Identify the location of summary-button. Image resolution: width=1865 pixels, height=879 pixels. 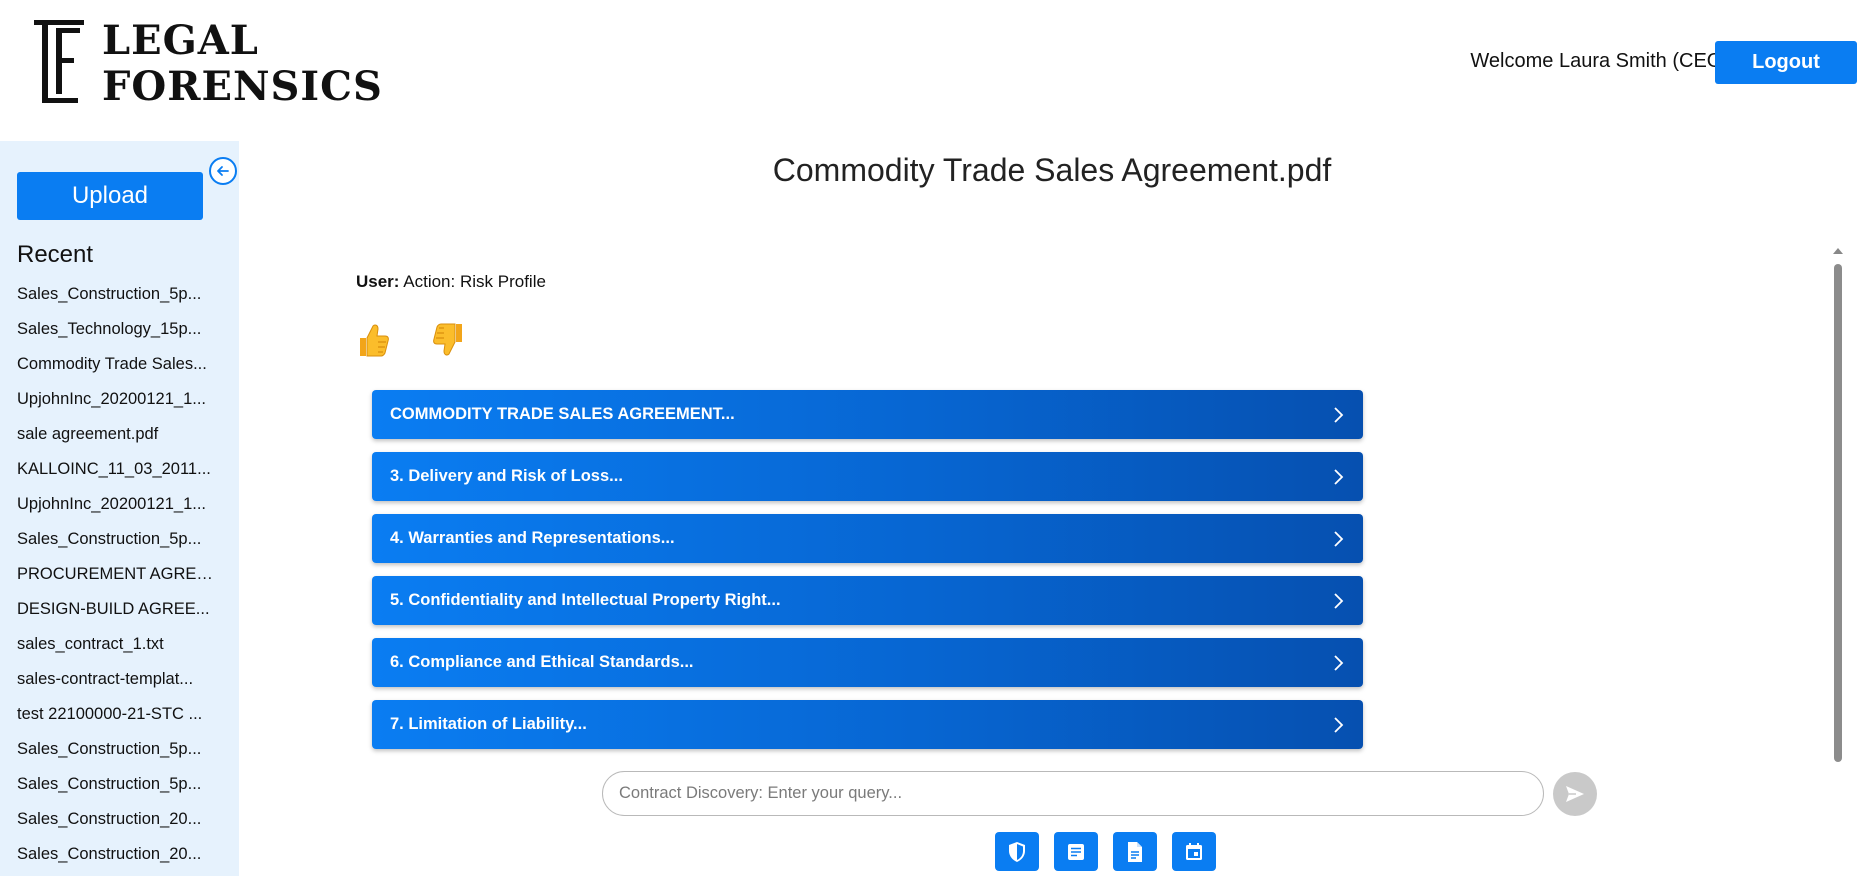
(1076, 851).